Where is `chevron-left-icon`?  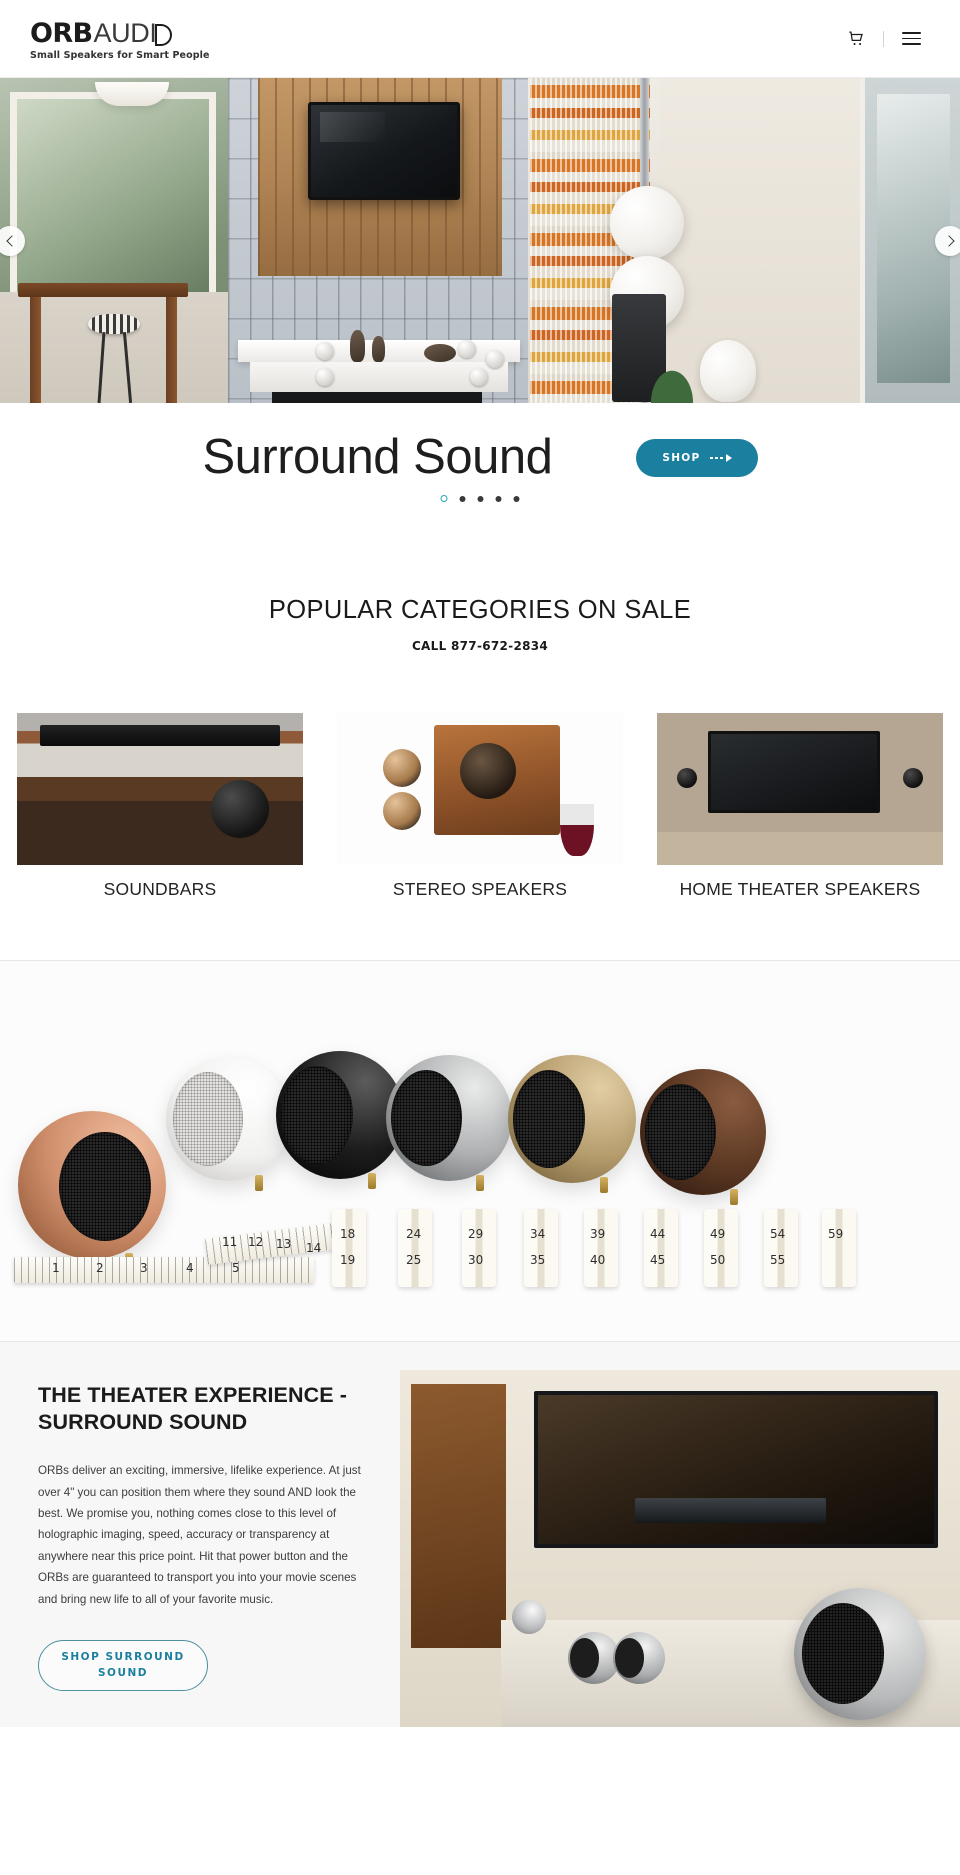 chevron-left-icon is located at coordinates (11, 240).